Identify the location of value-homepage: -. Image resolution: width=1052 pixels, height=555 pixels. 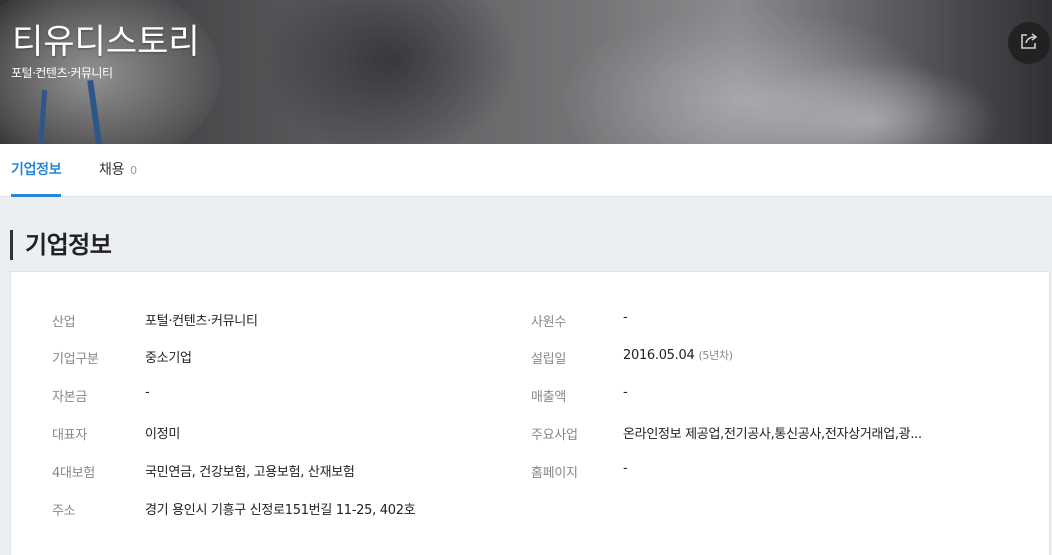
(625, 468).